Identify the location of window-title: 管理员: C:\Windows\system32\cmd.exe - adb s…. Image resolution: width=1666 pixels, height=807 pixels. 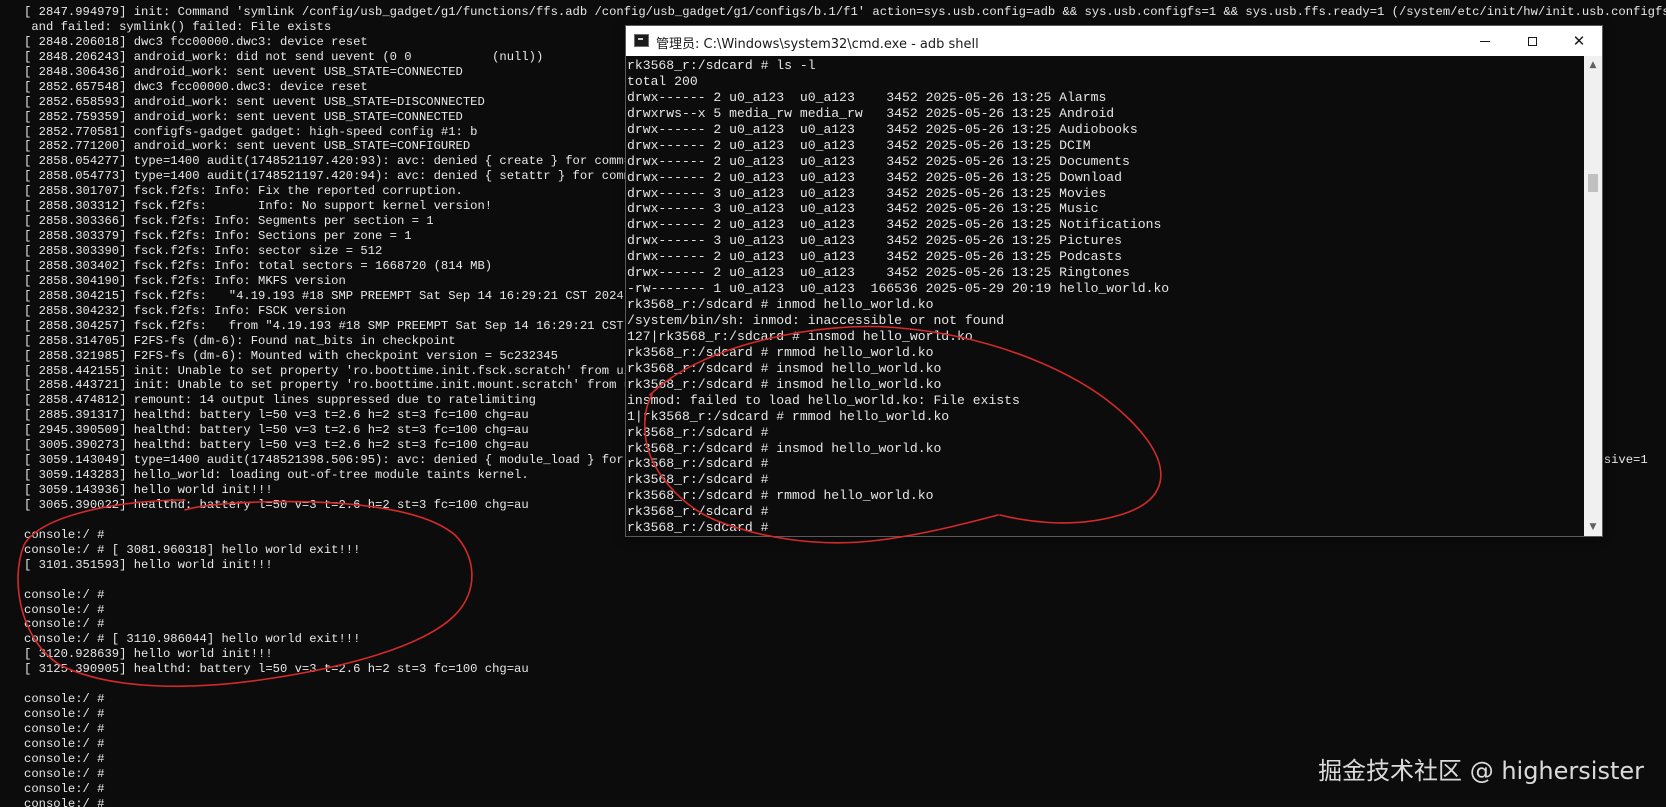
(817, 44).